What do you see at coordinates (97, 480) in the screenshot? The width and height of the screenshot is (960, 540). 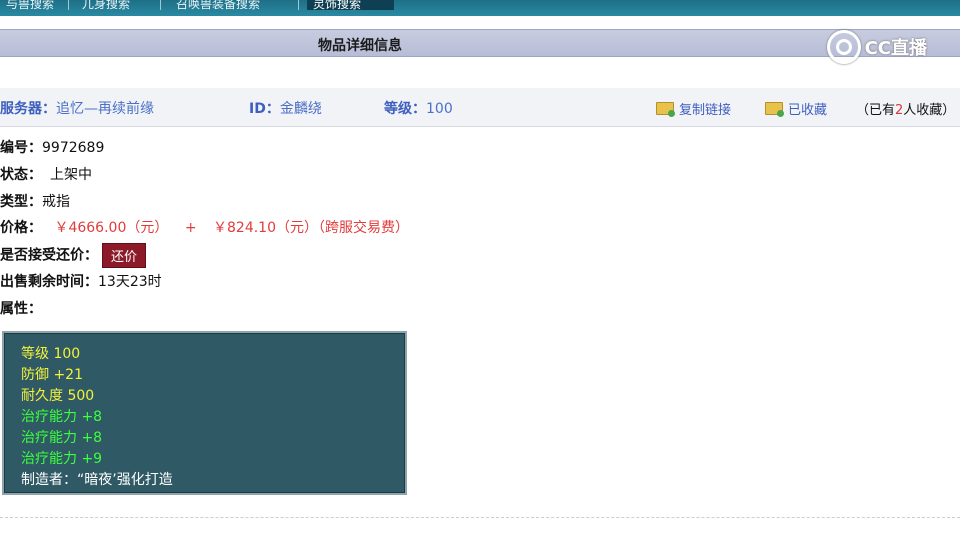 I see `attribute-line-maker: 制造者：“暗夜’强化打造` at bounding box center [97, 480].